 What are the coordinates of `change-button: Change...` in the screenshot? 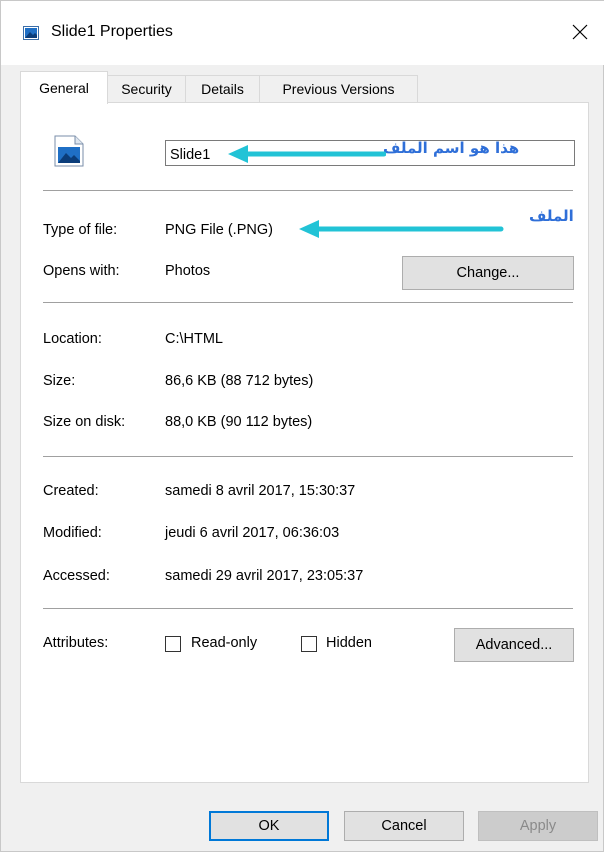 It's located at (488, 273).